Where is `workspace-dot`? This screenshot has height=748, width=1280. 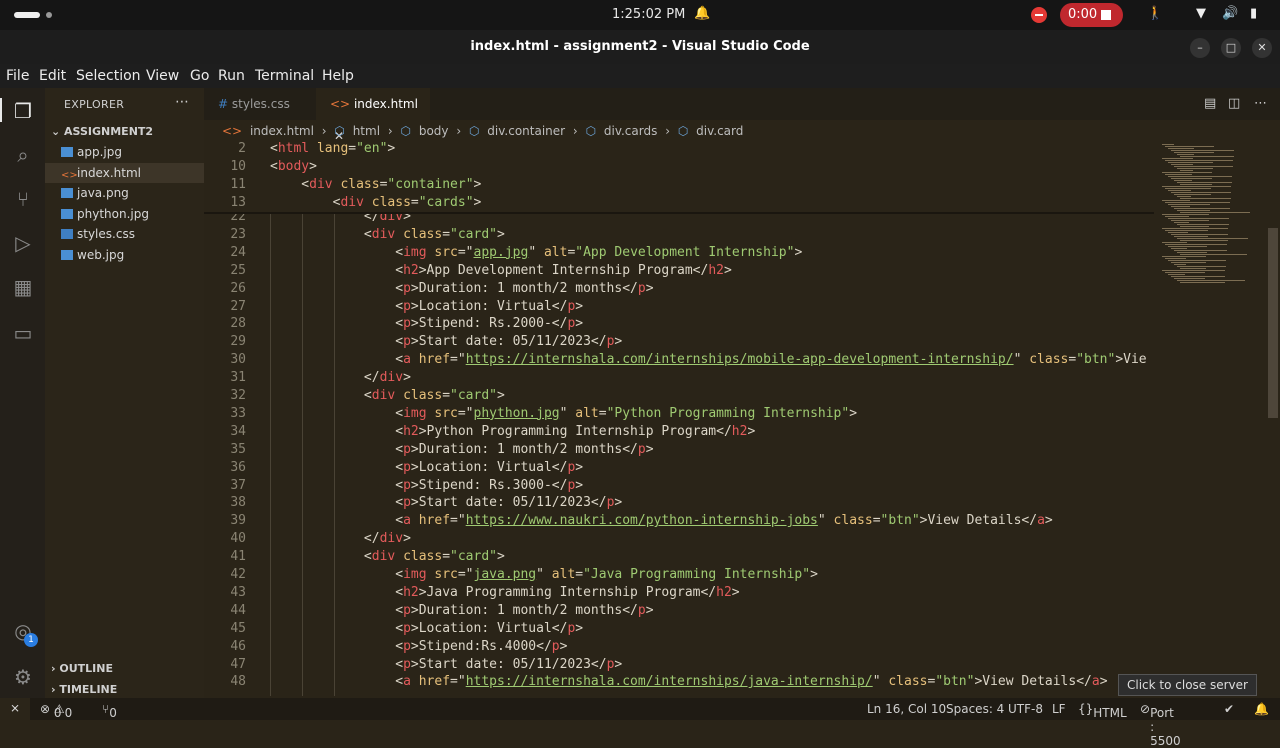
workspace-dot is located at coordinates (49, 15).